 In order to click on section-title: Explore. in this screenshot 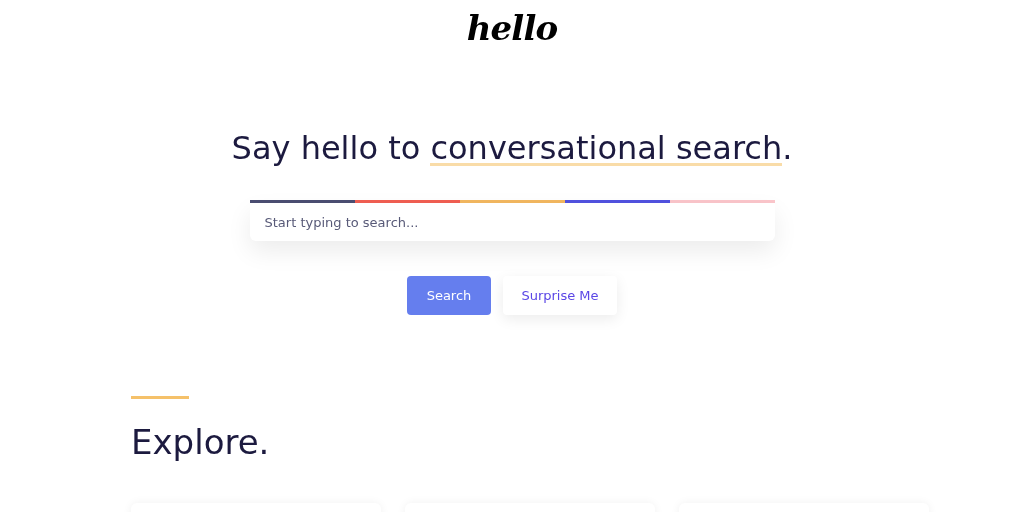, I will do `click(201, 442)`.